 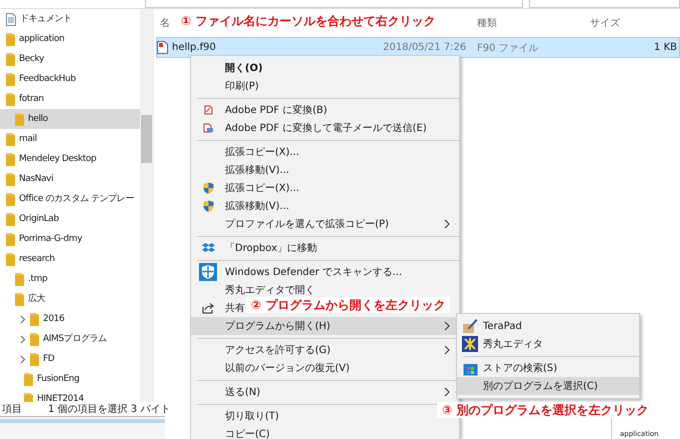 I want to click on file-name: hellp.f90, so click(x=194, y=47).